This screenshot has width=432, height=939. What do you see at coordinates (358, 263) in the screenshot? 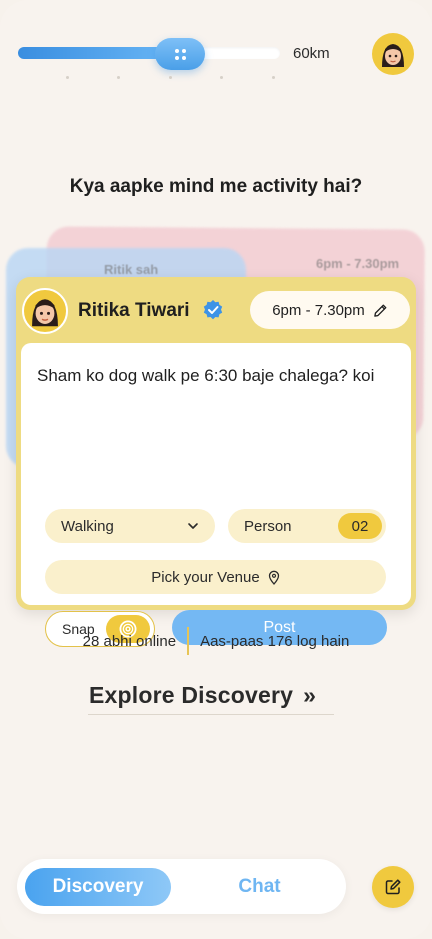
I see `stacked-card-time: 6pm - 7.30pm` at bounding box center [358, 263].